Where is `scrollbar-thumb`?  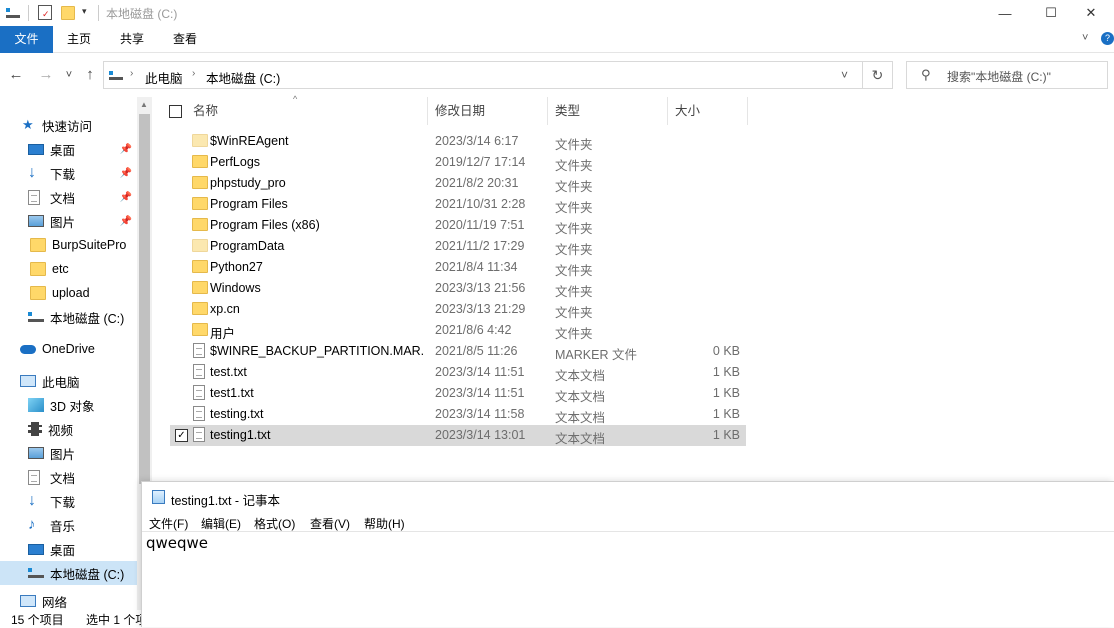 scrollbar-thumb is located at coordinates (144, 299).